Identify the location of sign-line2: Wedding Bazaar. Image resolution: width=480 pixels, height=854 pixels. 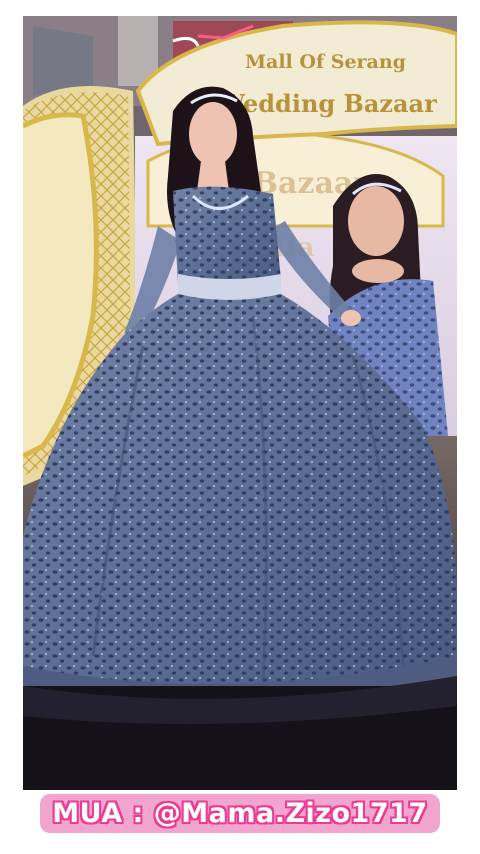
(327, 103).